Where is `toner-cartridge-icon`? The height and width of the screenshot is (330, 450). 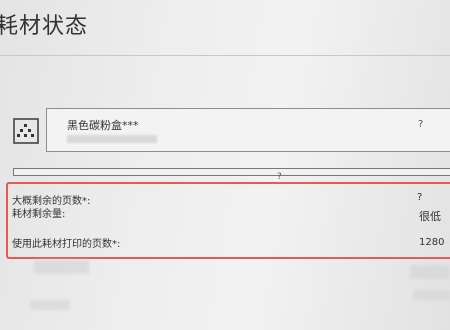
toner-cartridge-icon is located at coordinates (26, 131).